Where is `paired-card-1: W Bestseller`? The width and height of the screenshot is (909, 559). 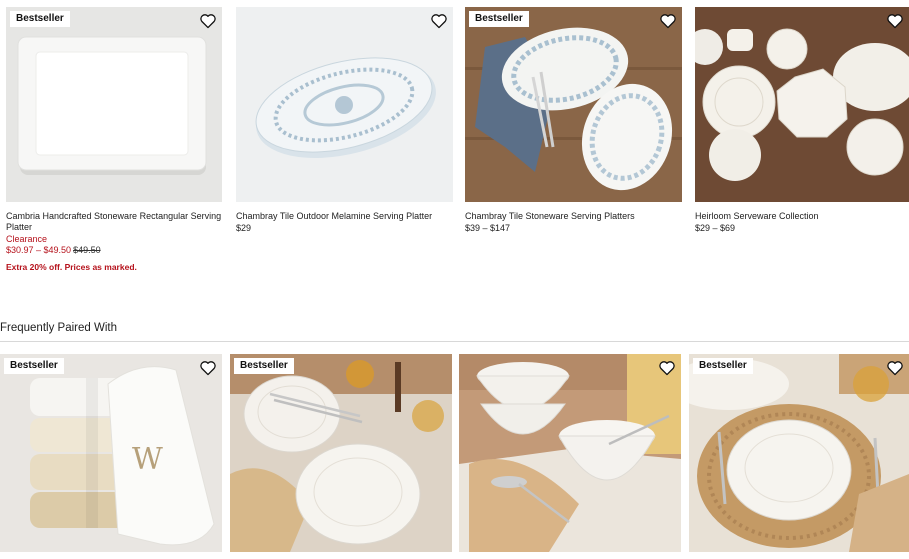
paired-card-1: W Bestseller is located at coordinates (111, 453).